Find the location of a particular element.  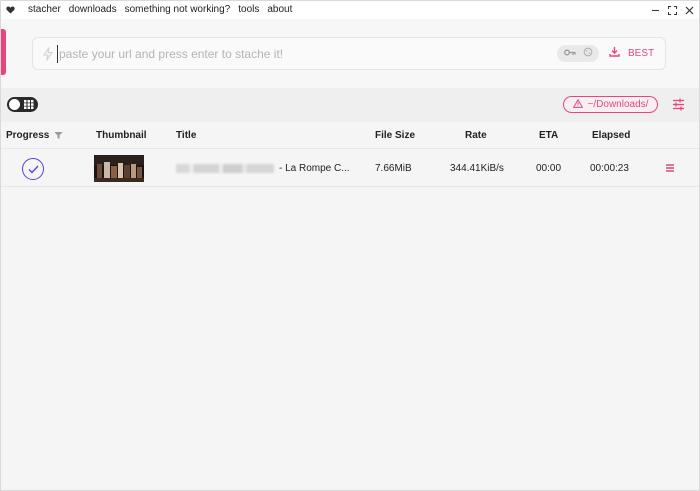

menu-about: about is located at coordinates (279, 10).